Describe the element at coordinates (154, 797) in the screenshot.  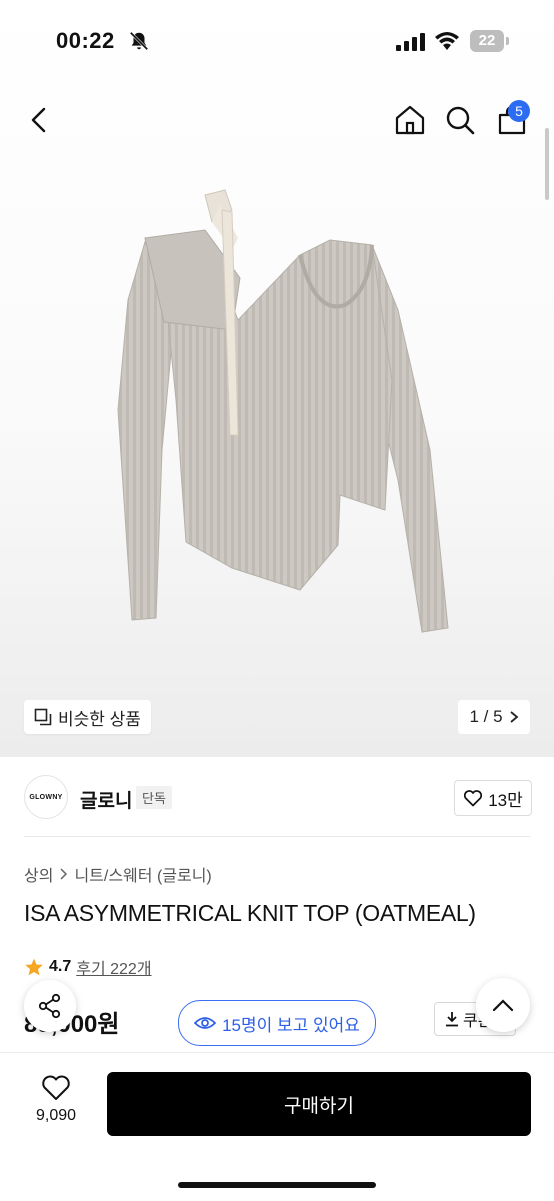
I see `exclusive-badge: 단독` at that location.